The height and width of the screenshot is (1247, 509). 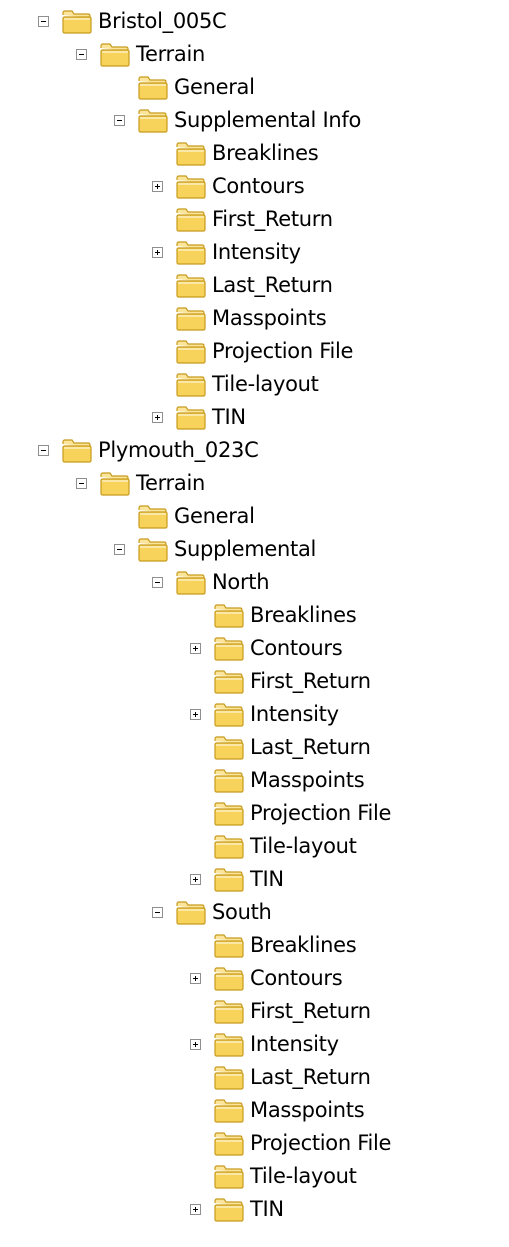 What do you see at coordinates (267, 120) in the screenshot?
I see `tree-node-label: Supplemental Info` at bounding box center [267, 120].